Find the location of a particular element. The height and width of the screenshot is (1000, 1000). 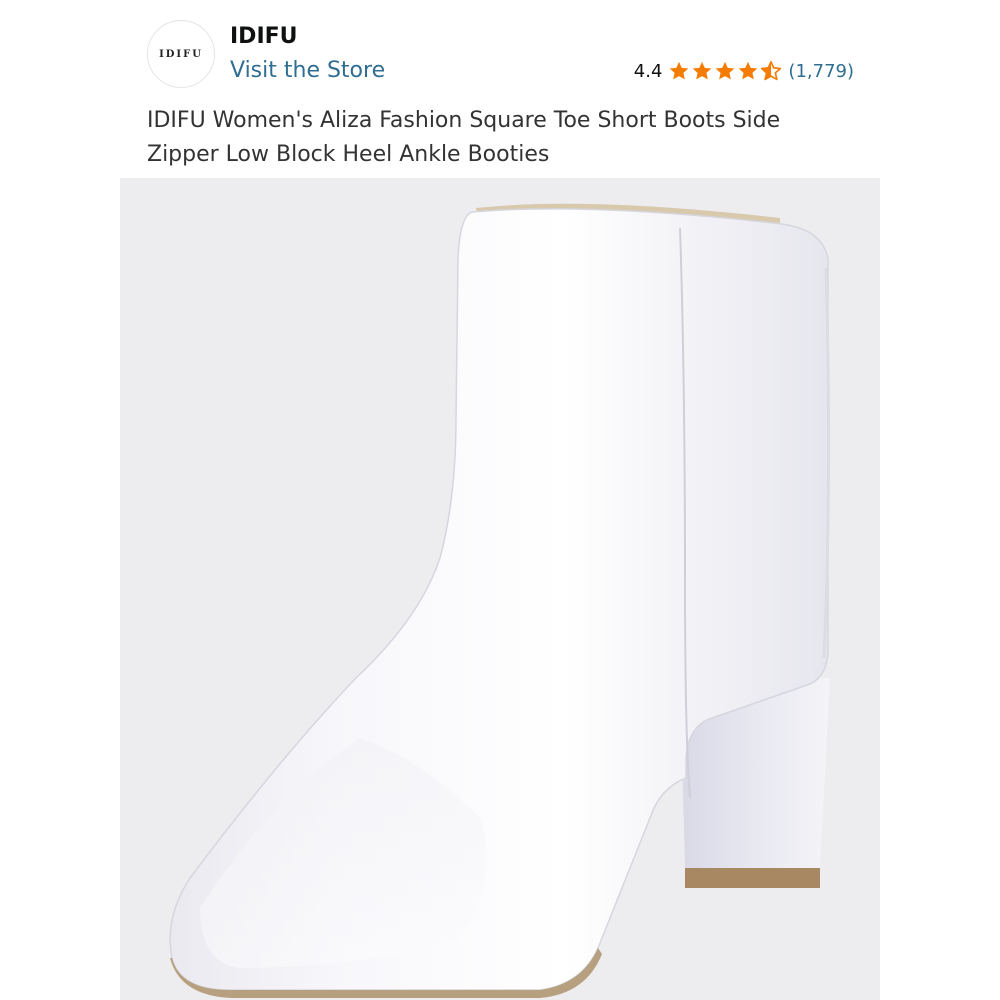

star-rating is located at coordinates (725, 71).